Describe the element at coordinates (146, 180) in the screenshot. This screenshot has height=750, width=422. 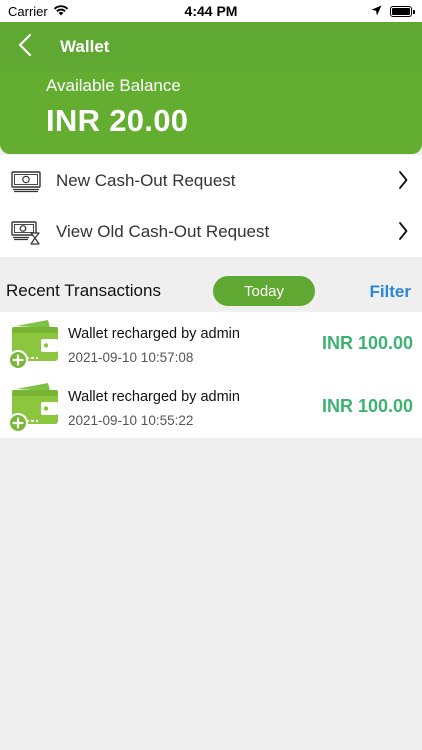
I see `menu-item-label: New Cash-Out Request` at that location.